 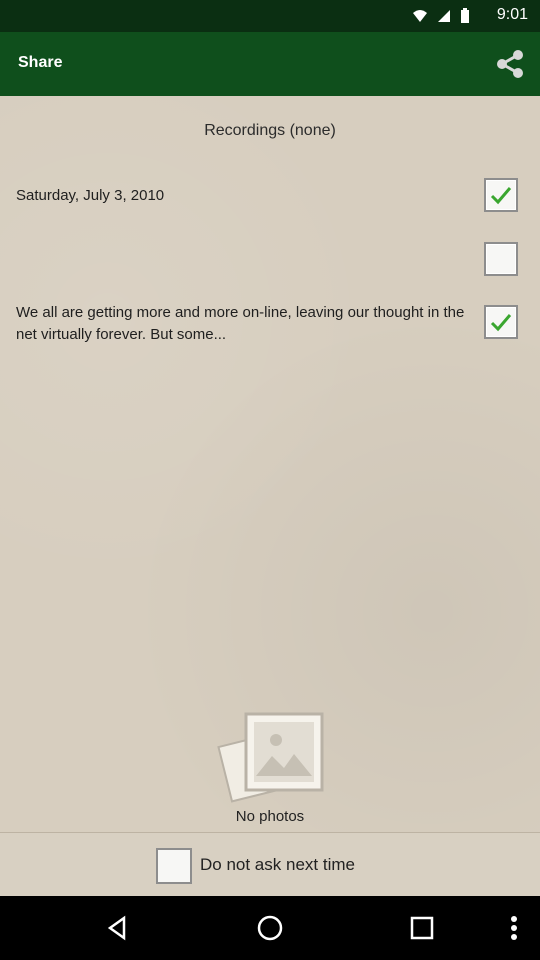 I want to click on home-icon, so click(x=270, y=928).